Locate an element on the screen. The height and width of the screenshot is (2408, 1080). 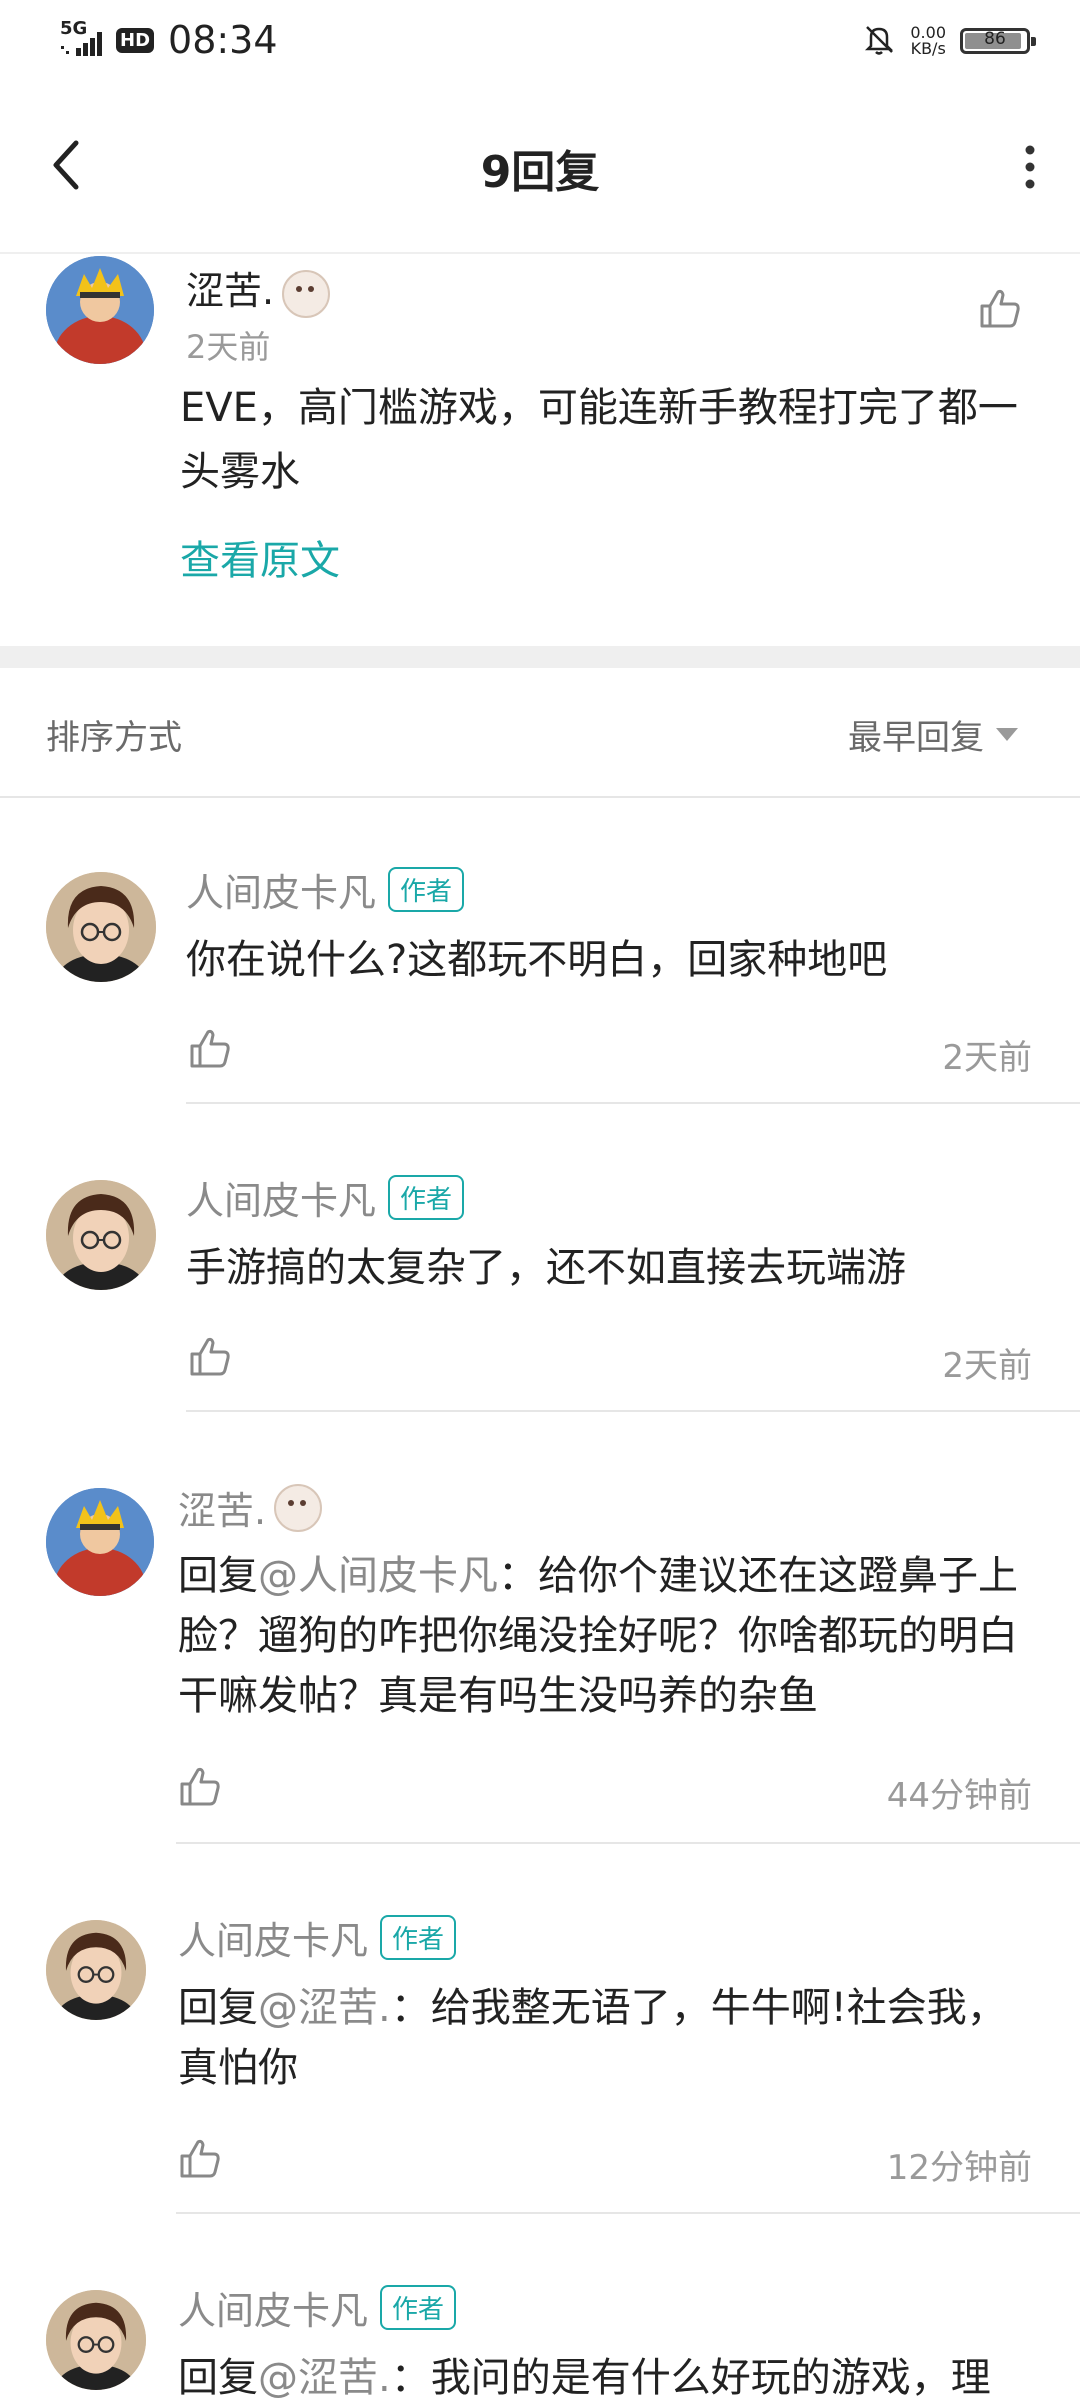
bell-muted-icon is located at coordinates (879, 41).